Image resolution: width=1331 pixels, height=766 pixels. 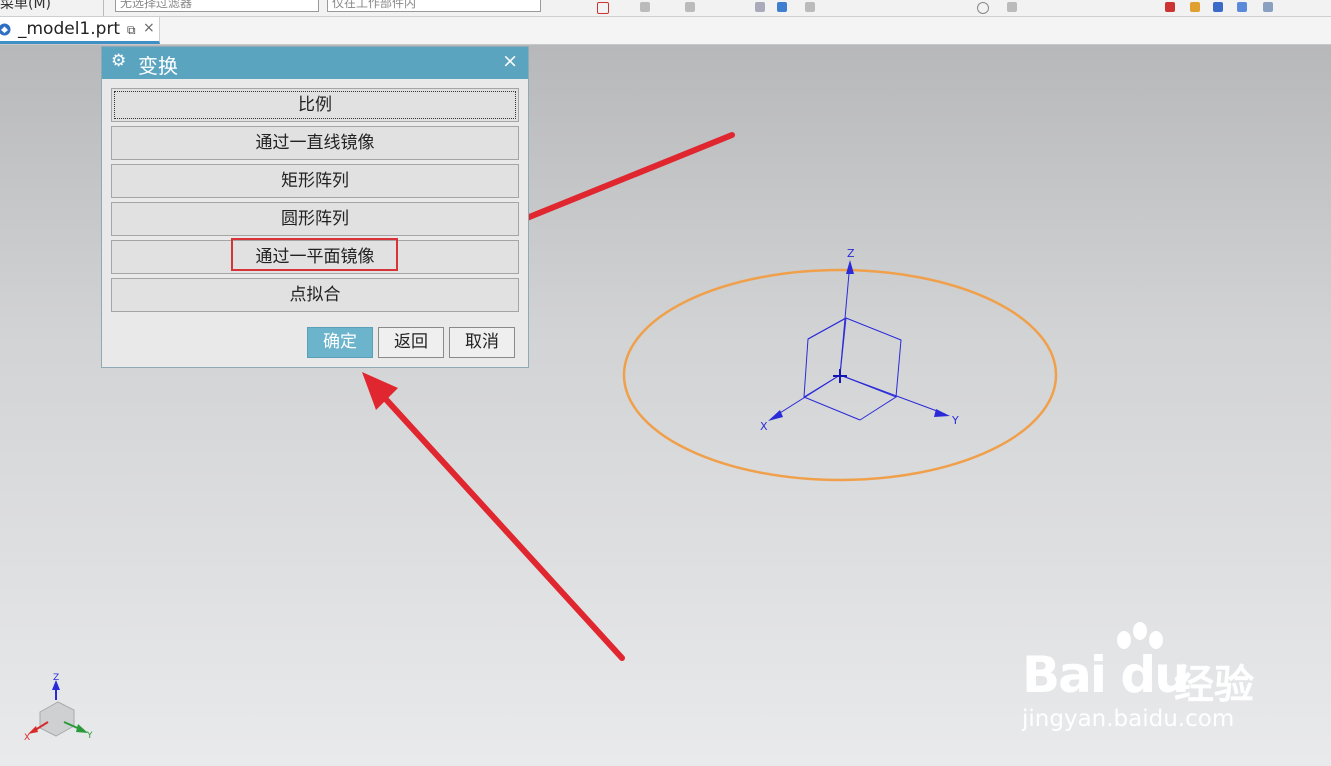 I want to click on fit-view-icon, so click(x=810, y=7).